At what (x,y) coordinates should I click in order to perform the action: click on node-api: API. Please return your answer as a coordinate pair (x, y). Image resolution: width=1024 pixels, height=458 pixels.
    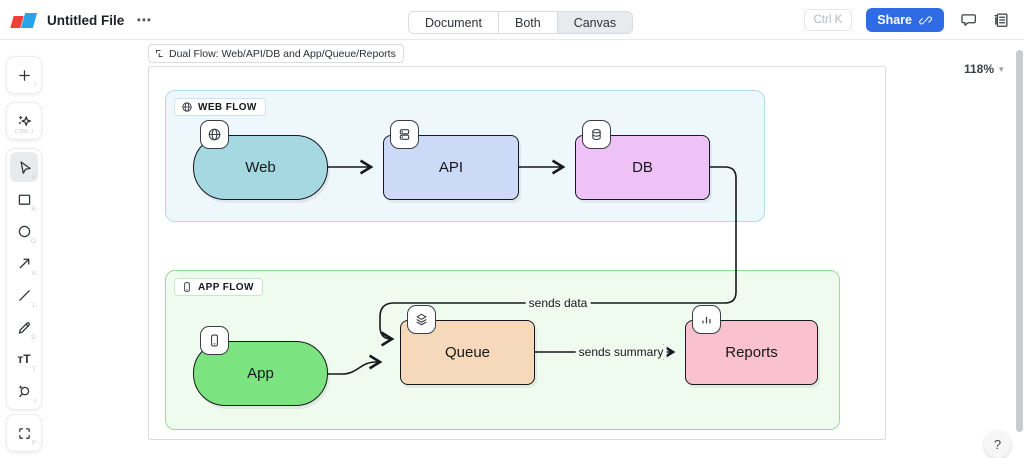
    Looking at the image, I should click on (451, 160).